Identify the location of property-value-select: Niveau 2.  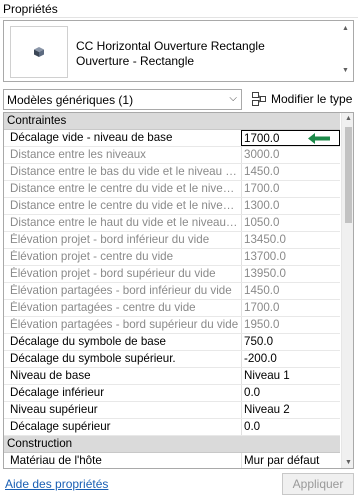
(290, 410).